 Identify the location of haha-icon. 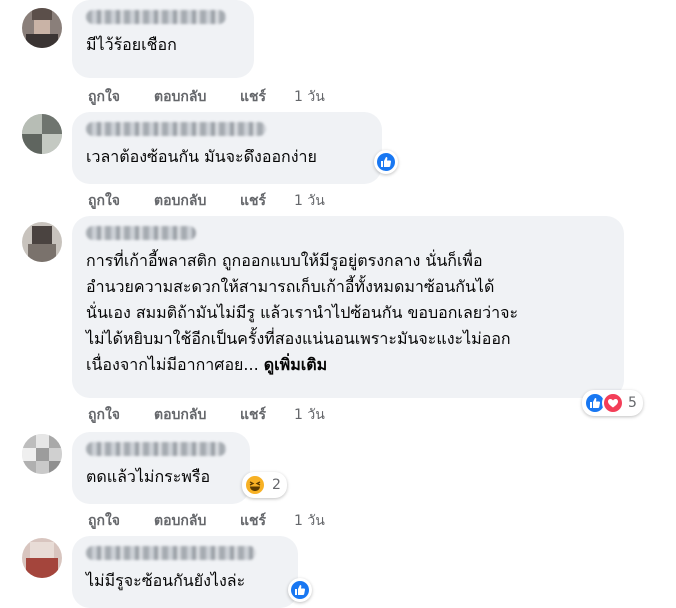
(255, 485).